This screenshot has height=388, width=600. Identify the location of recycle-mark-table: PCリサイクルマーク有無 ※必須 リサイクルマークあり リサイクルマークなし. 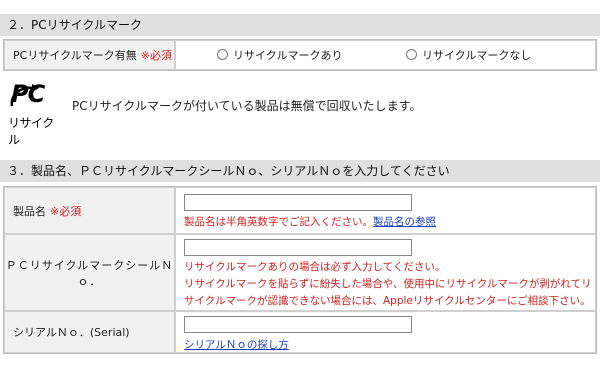
(300, 55).